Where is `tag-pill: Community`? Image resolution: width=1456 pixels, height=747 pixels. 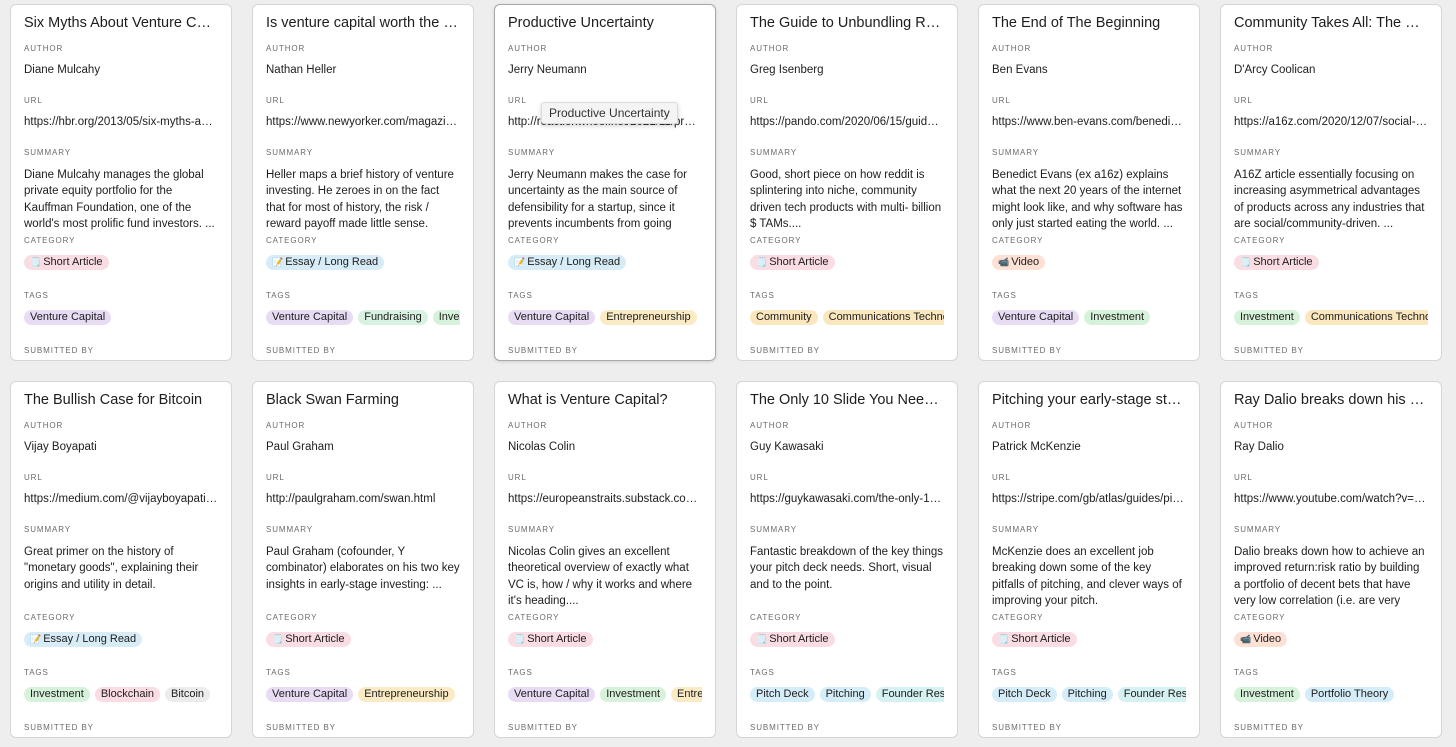
tag-pill: Community is located at coordinates (784, 317).